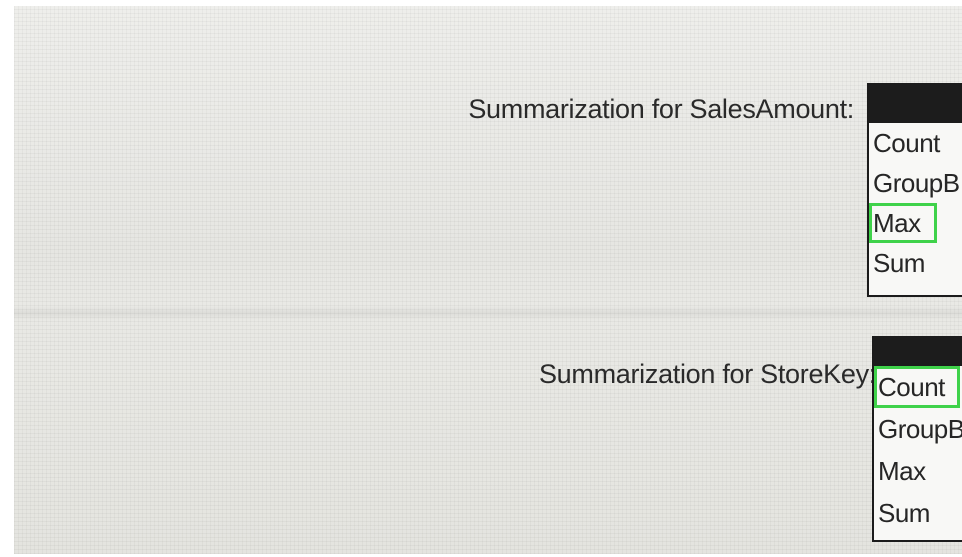 This screenshot has width=962, height=557. I want to click on store-key-summarization-dropdown: Count GroupB Max Sum, so click(917, 439).